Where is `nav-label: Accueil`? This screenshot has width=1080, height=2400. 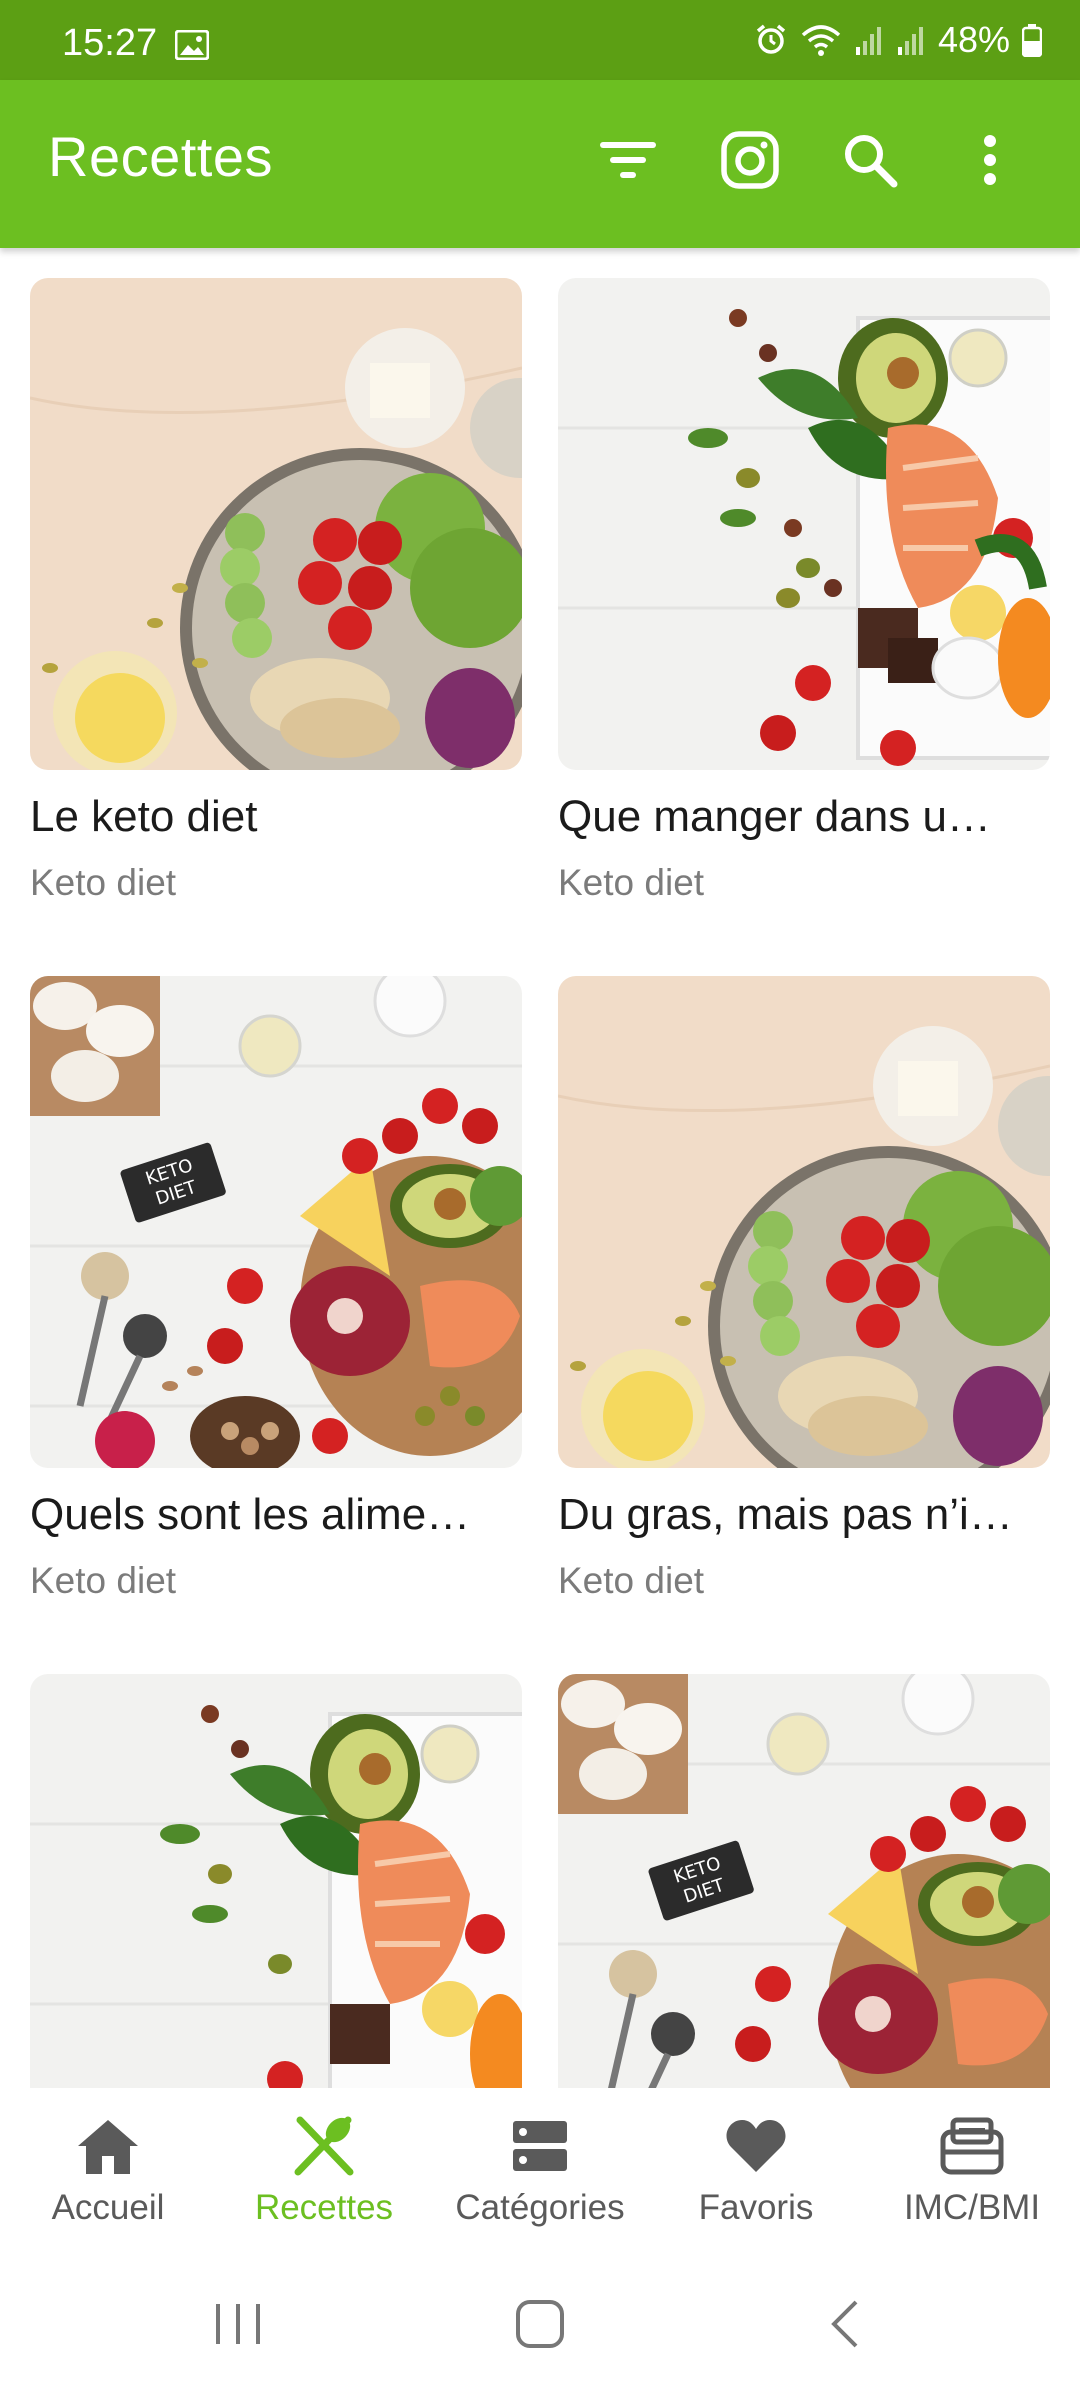 nav-label: Accueil is located at coordinates (108, 2207).